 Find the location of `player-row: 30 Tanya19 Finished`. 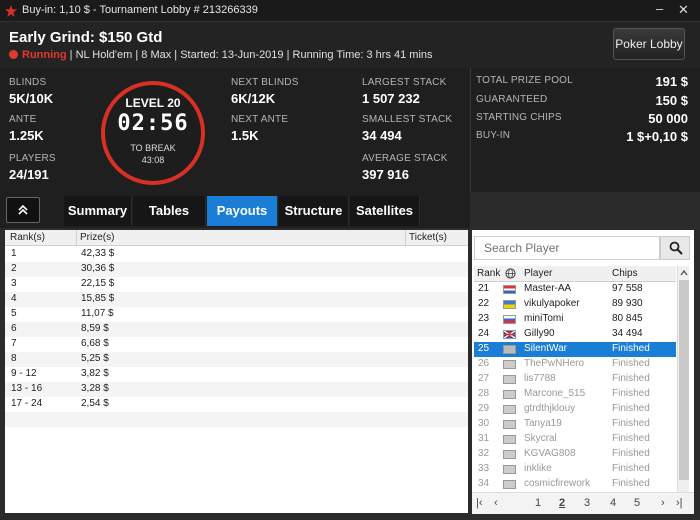

player-row: 30 Tanya19 Finished is located at coordinates (575, 424).